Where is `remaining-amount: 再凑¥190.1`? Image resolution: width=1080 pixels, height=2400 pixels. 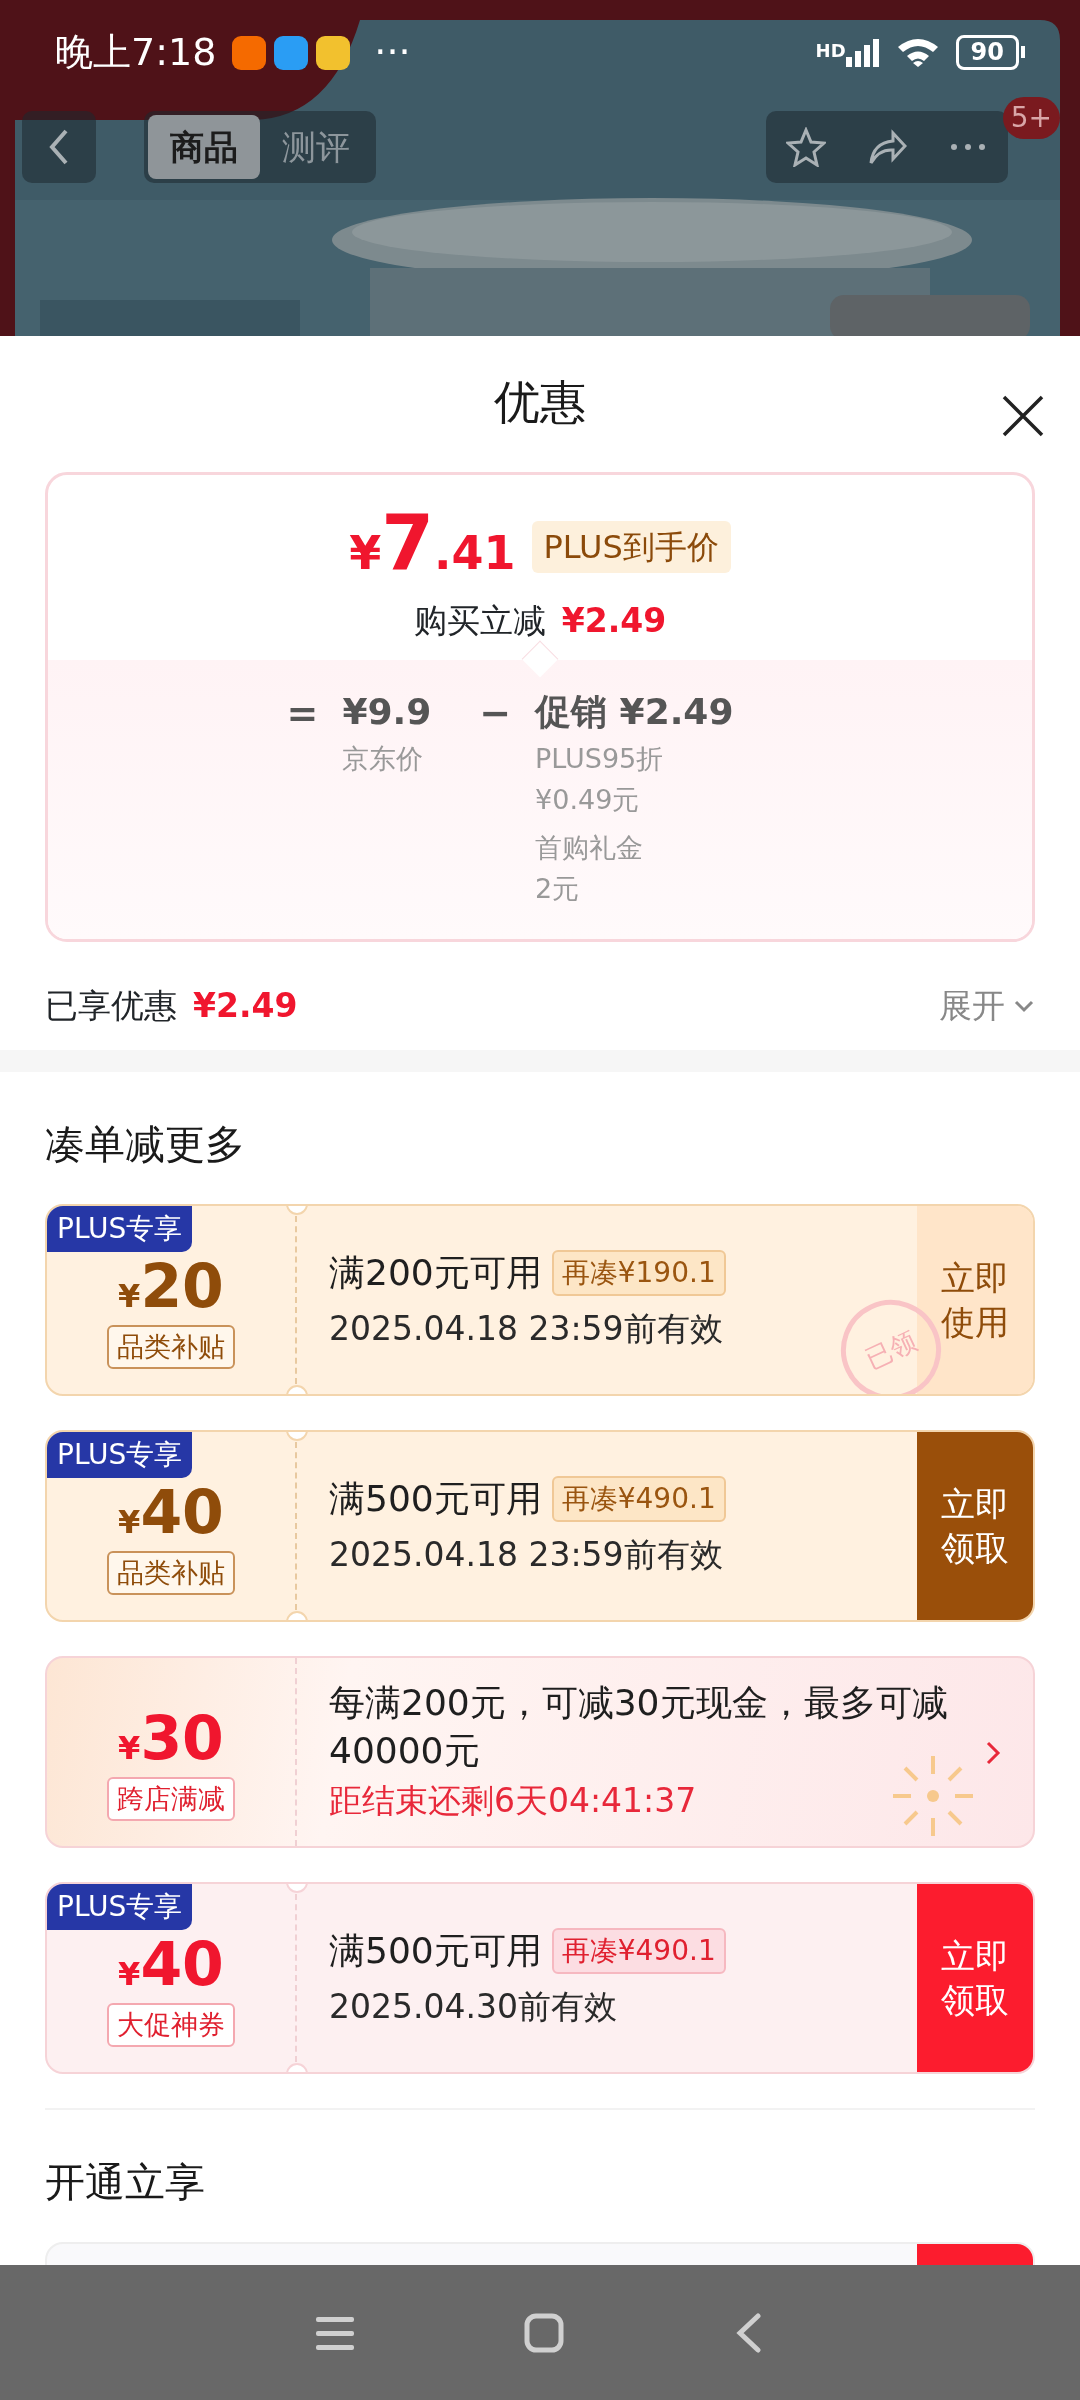
remaining-amount: 再凑¥190.1 is located at coordinates (638, 1273).